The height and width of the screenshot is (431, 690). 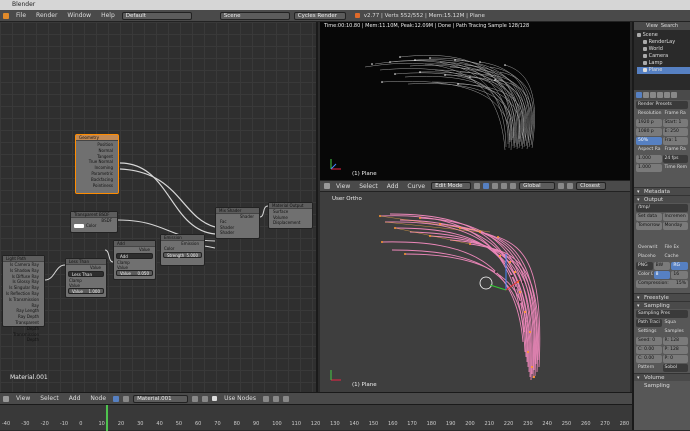 I want to click on menu-file: File, so click(x=21, y=15).